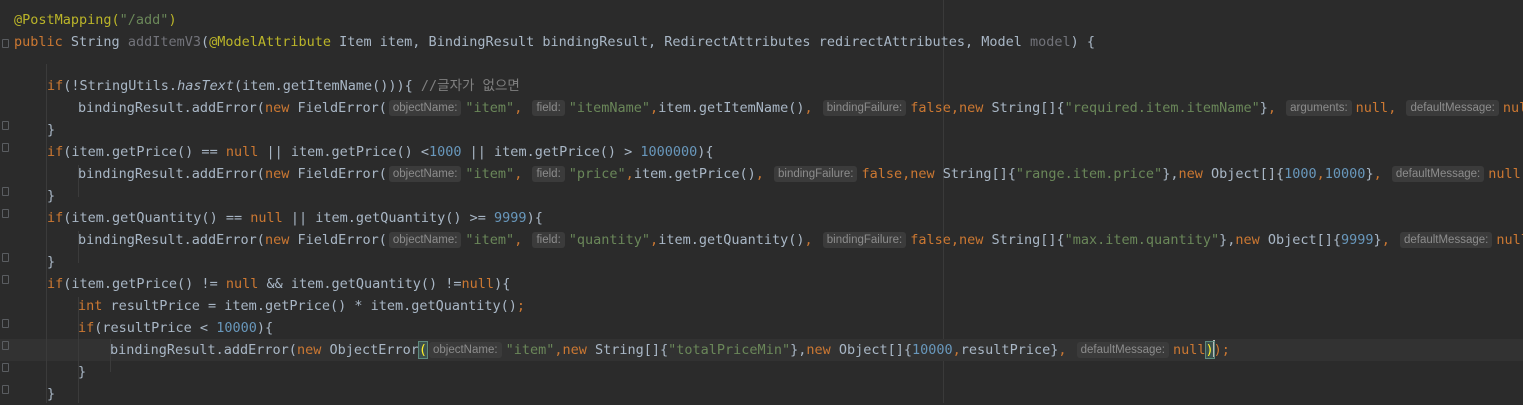 This screenshot has height=405, width=1523. What do you see at coordinates (875, 350) in the screenshot?
I see `code-token: Object[]{` at bounding box center [875, 350].